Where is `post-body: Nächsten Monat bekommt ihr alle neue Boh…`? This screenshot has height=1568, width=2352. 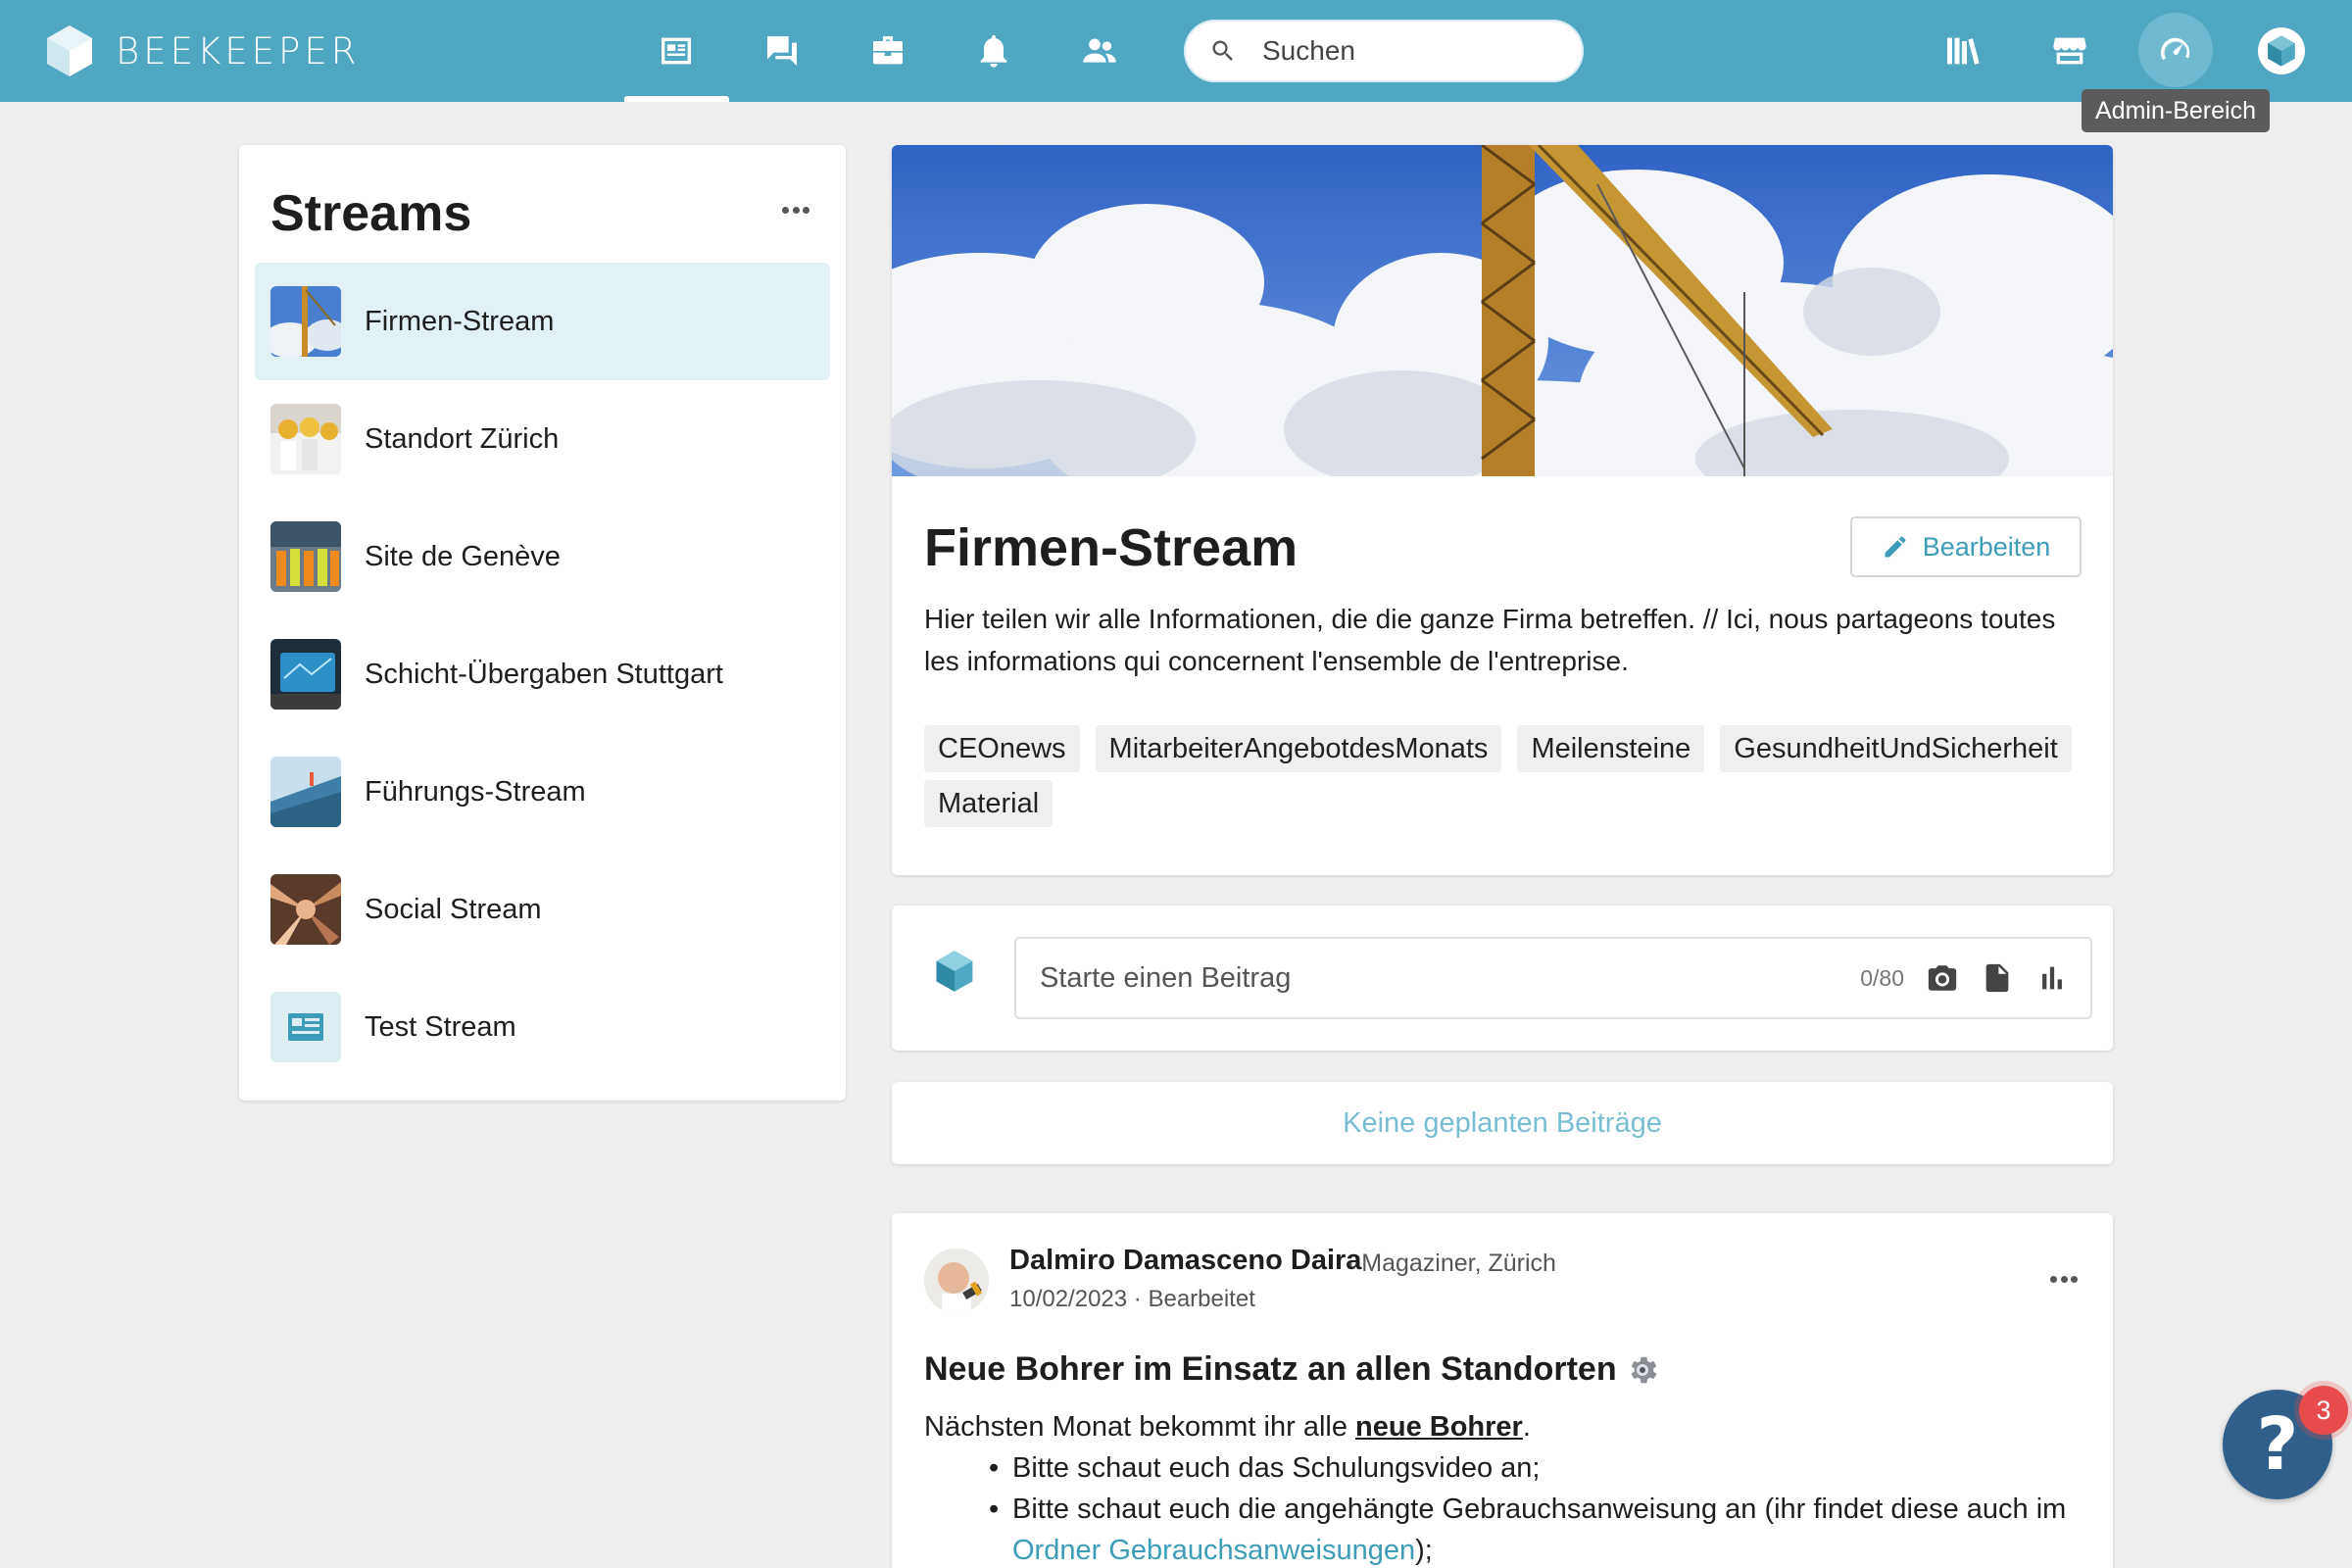 post-body: Nächsten Monat bekommt ihr alle neue Boh… is located at coordinates (1507, 1487).